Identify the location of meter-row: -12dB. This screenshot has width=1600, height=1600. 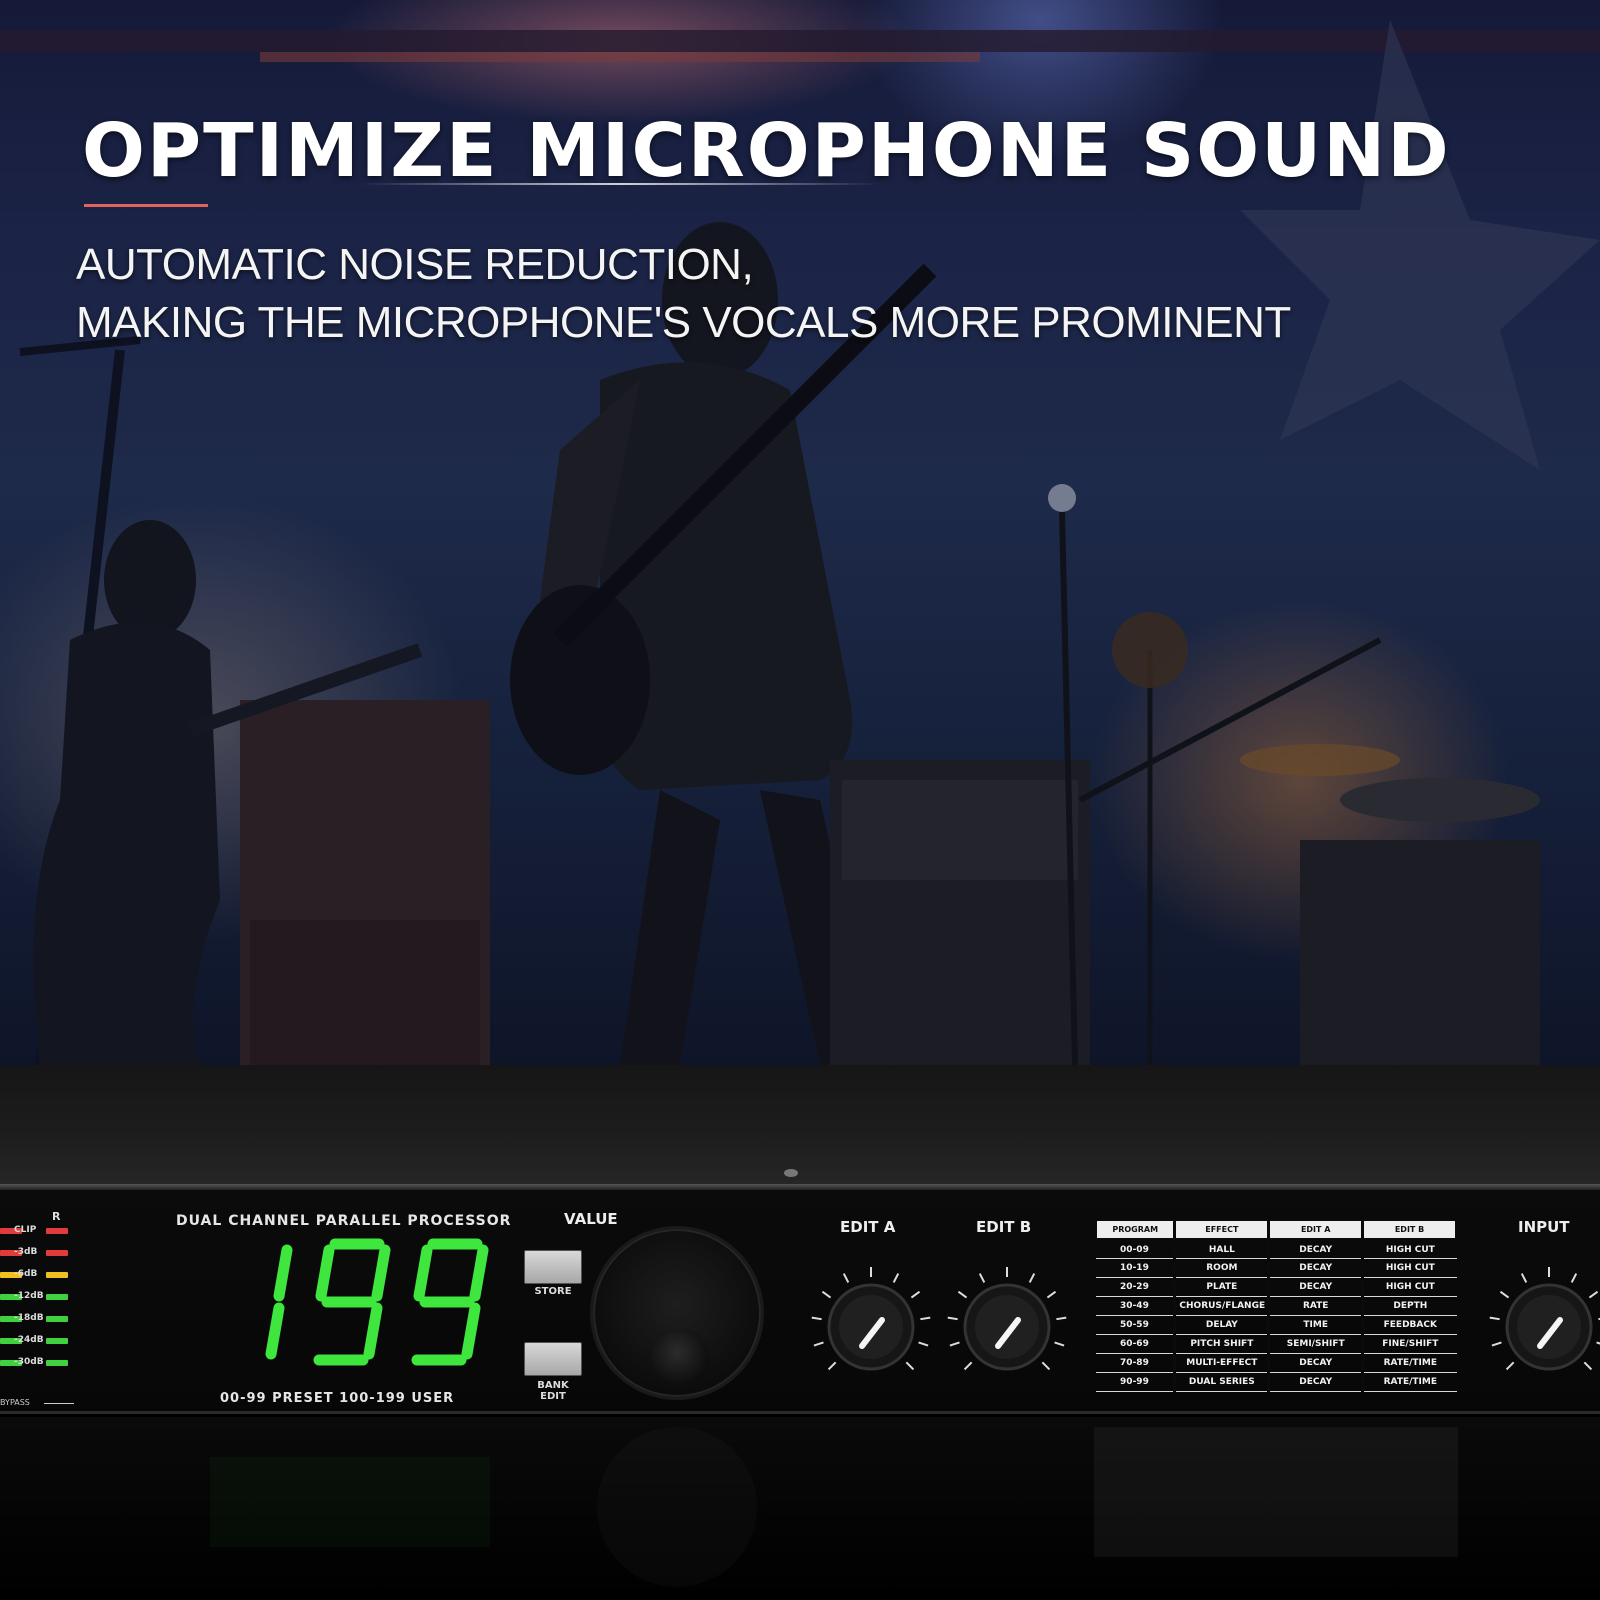
(40, 1296).